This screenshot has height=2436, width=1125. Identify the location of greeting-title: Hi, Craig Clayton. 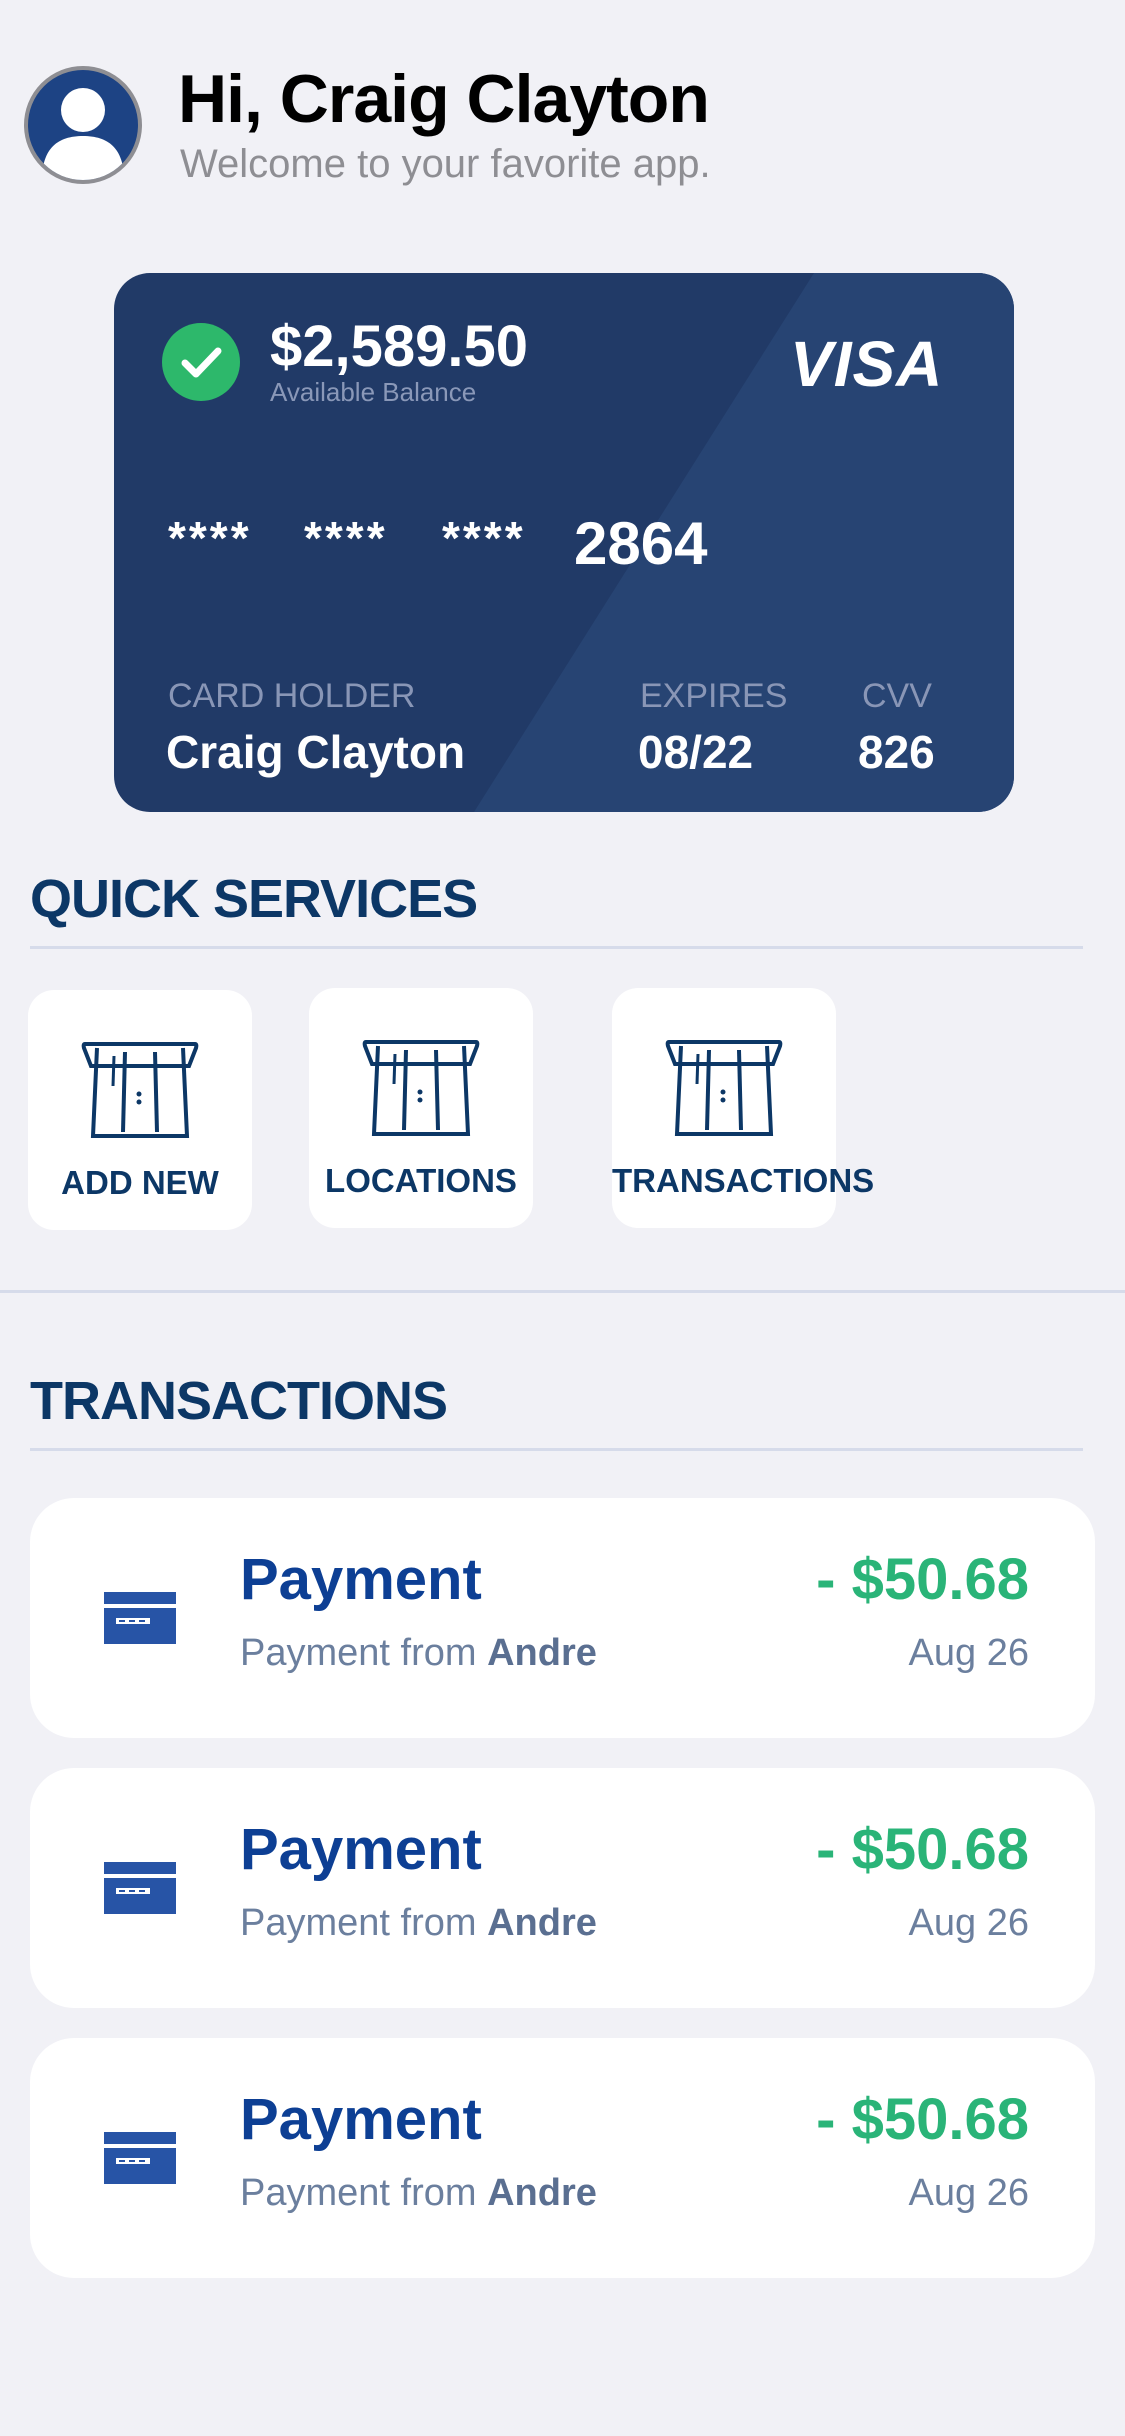
(444, 99).